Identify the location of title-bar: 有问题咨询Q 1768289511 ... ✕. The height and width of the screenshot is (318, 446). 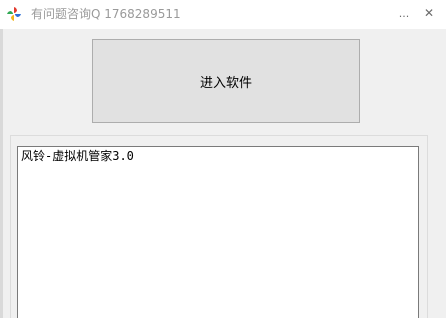
(223, 14).